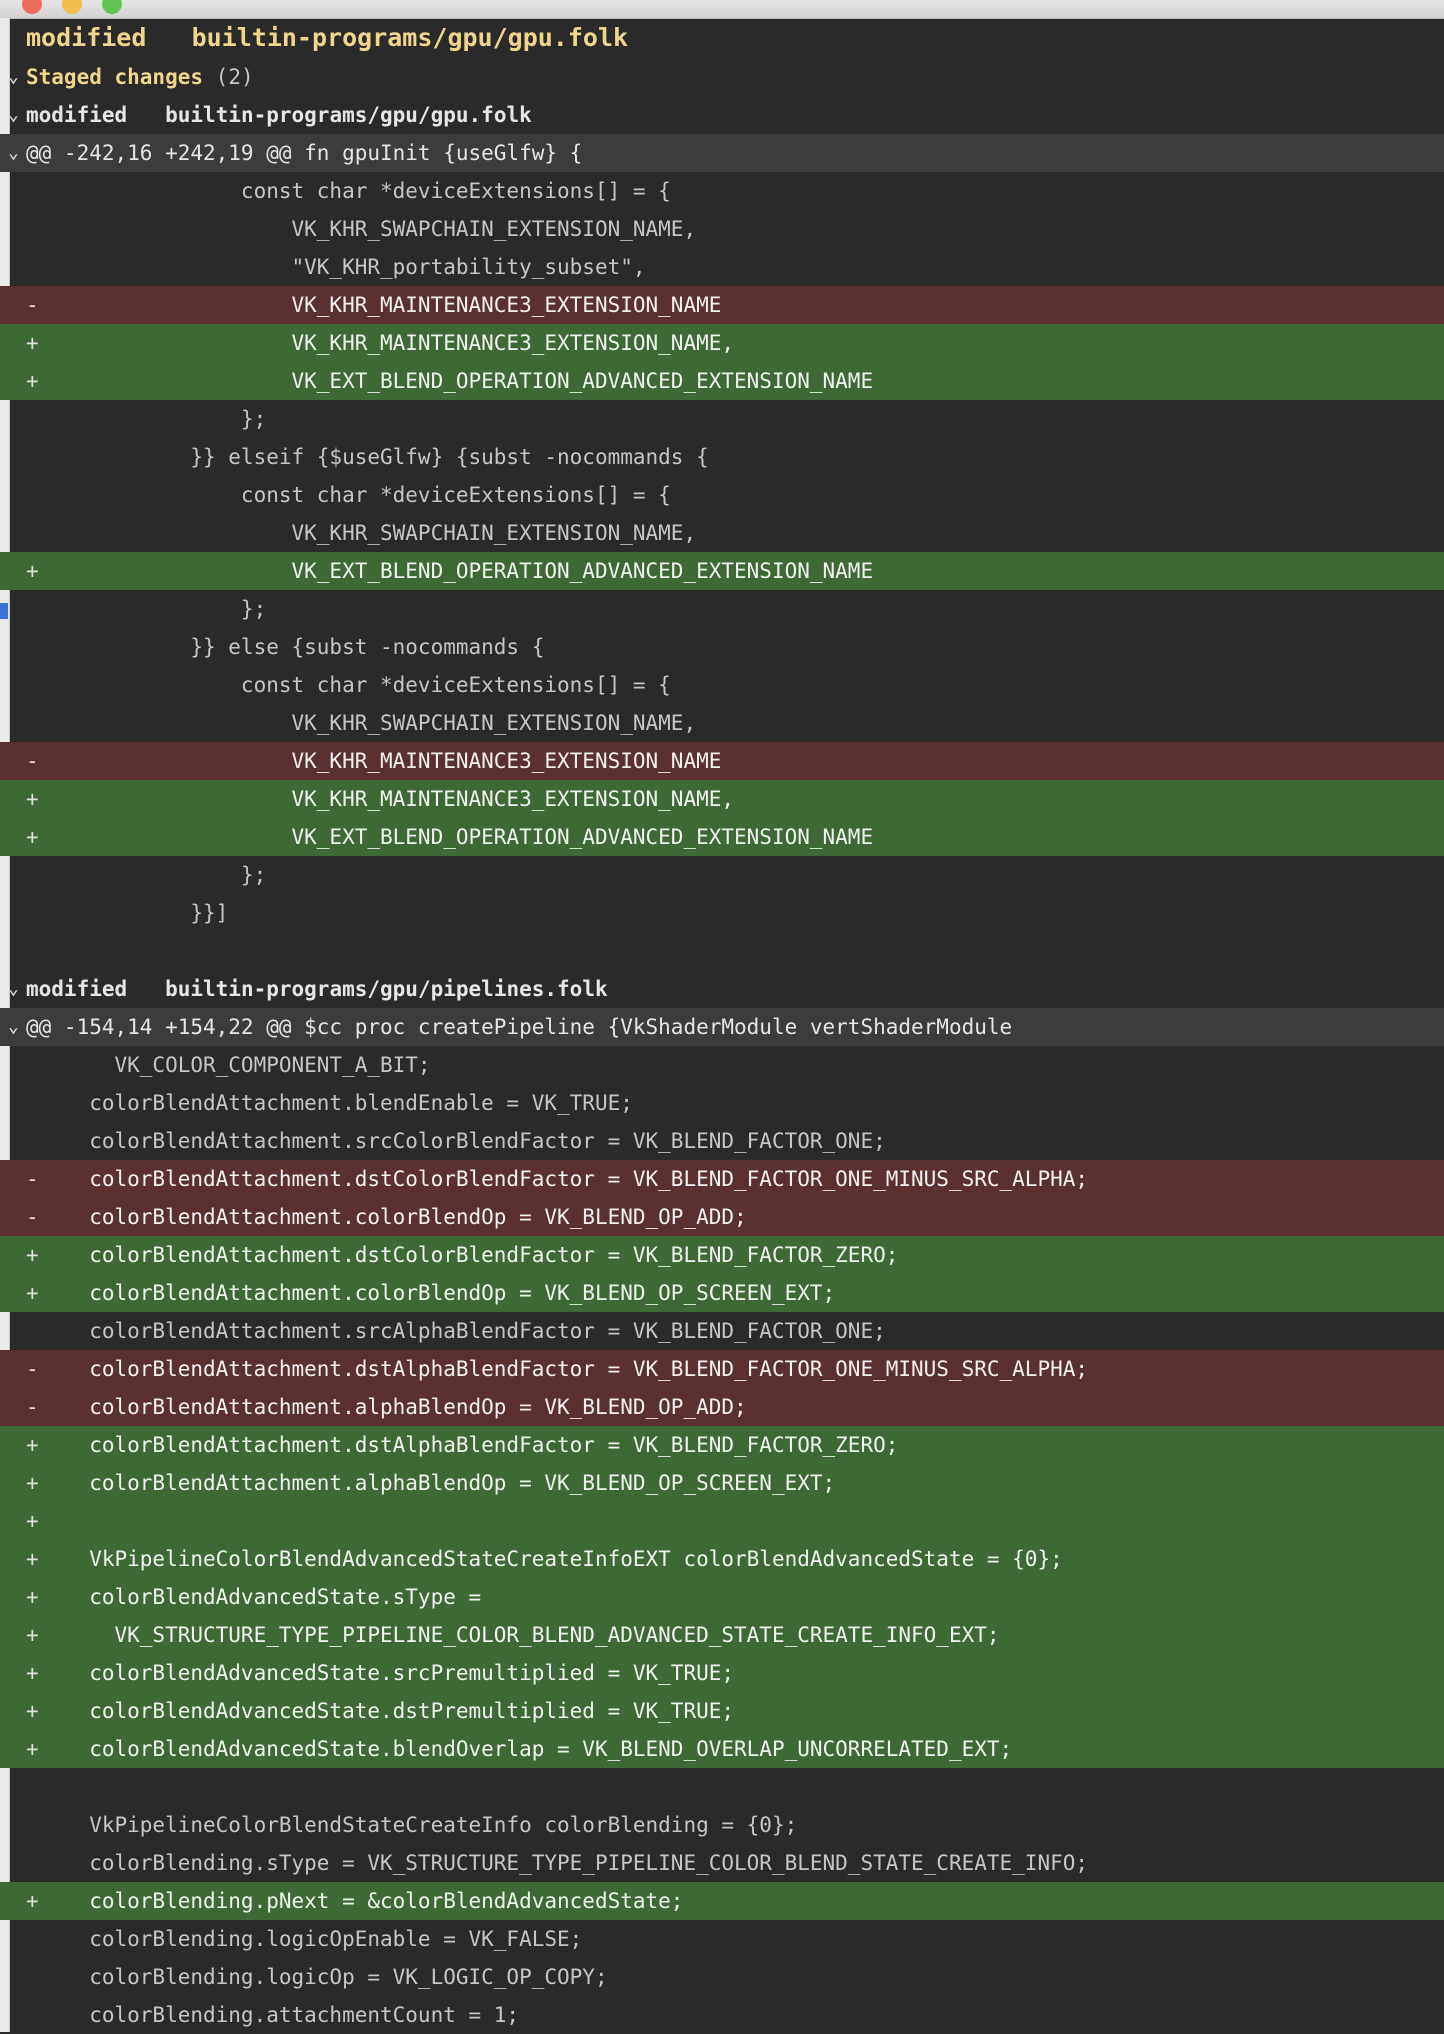 Image resolution: width=1444 pixels, height=2034 pixels. I want to click on heading-path: builtin-programs/gpu/gpu.folk, so click(410, 37).